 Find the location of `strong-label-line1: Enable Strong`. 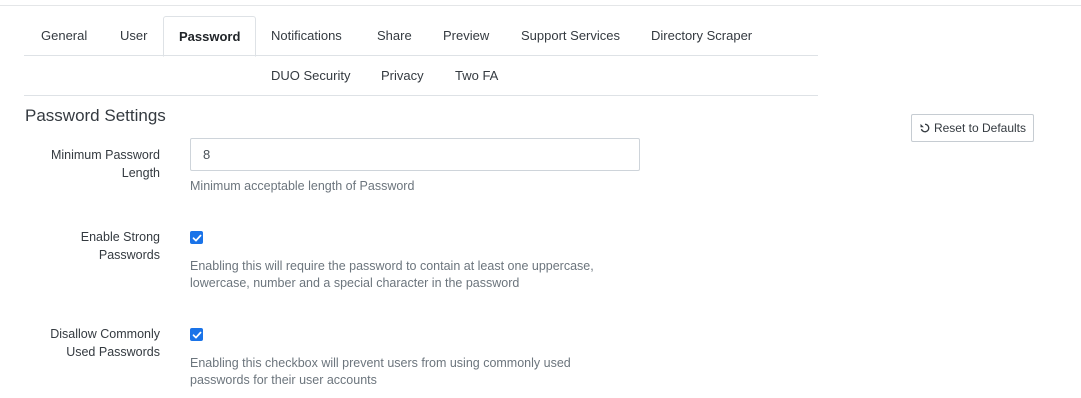

strong-label-line1: Enable Strong is located at coordinates (120, 237).